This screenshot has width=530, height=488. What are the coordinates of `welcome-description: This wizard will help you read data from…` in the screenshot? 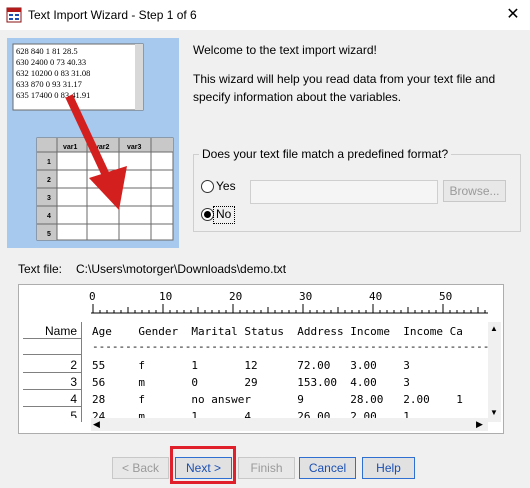 It's located at (344, 88).